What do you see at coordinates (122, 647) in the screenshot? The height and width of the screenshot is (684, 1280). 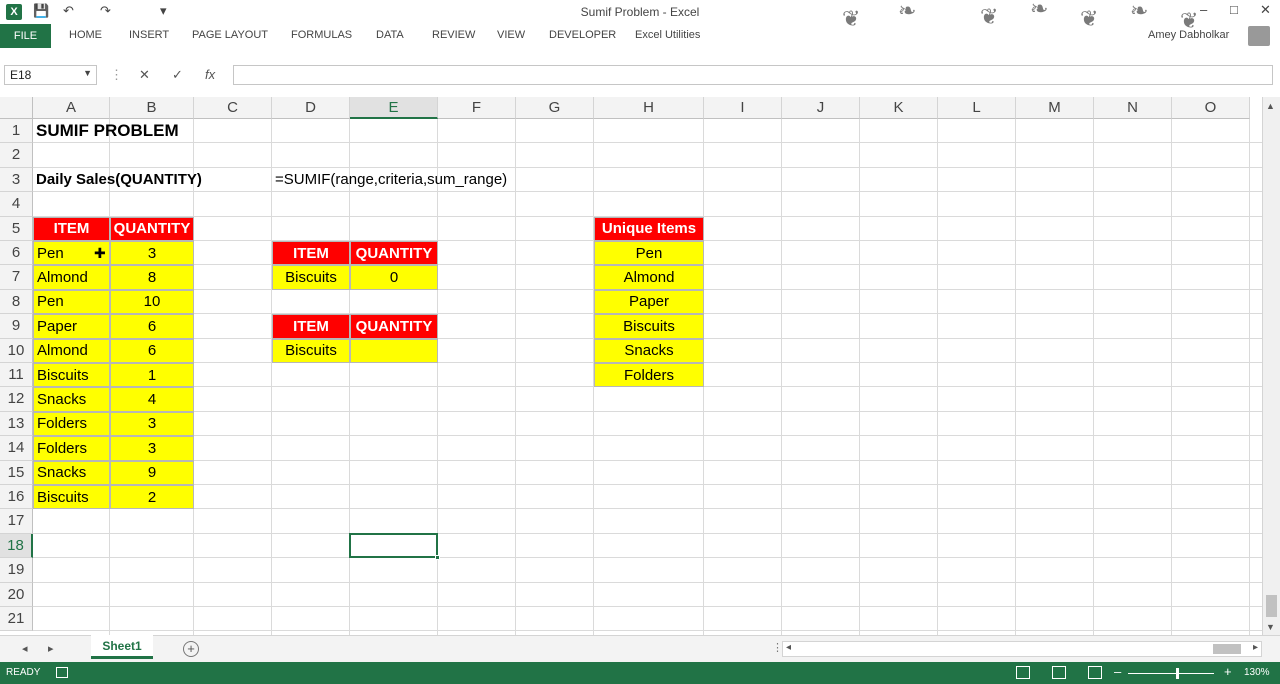 I see `sheet-tab-sheet1: Sheet1` at bounding box center [122, 647].